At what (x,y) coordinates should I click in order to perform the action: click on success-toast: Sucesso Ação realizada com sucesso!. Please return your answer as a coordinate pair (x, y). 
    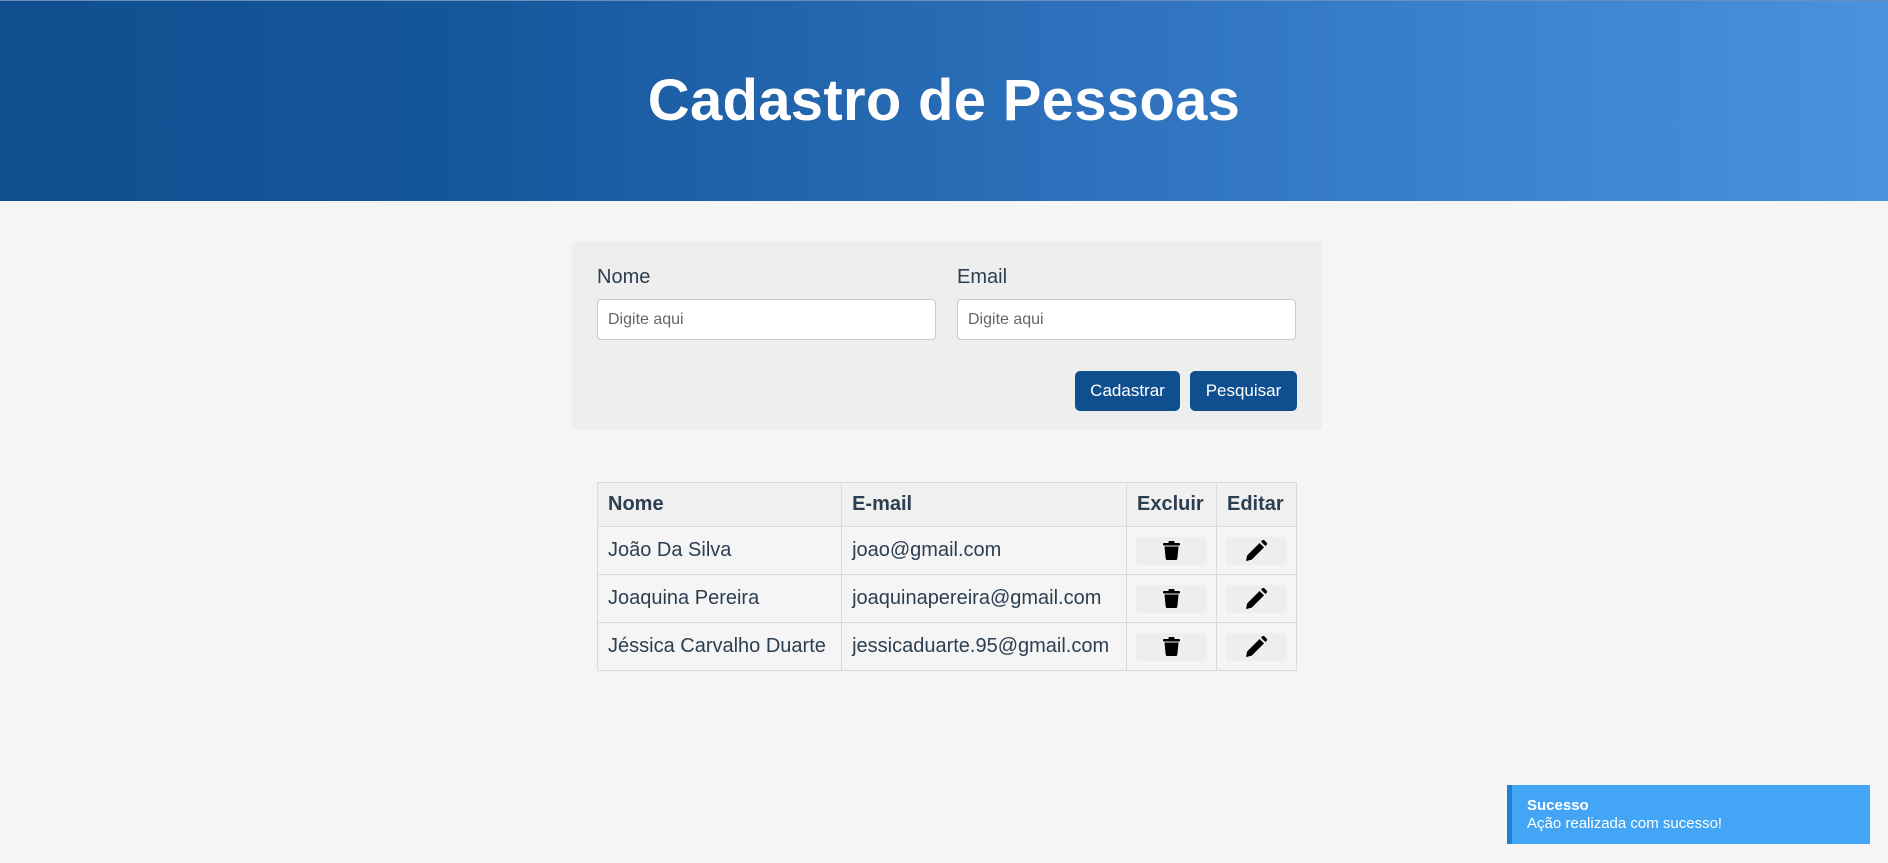
    Looking at the image, I should click on (1688, 814).